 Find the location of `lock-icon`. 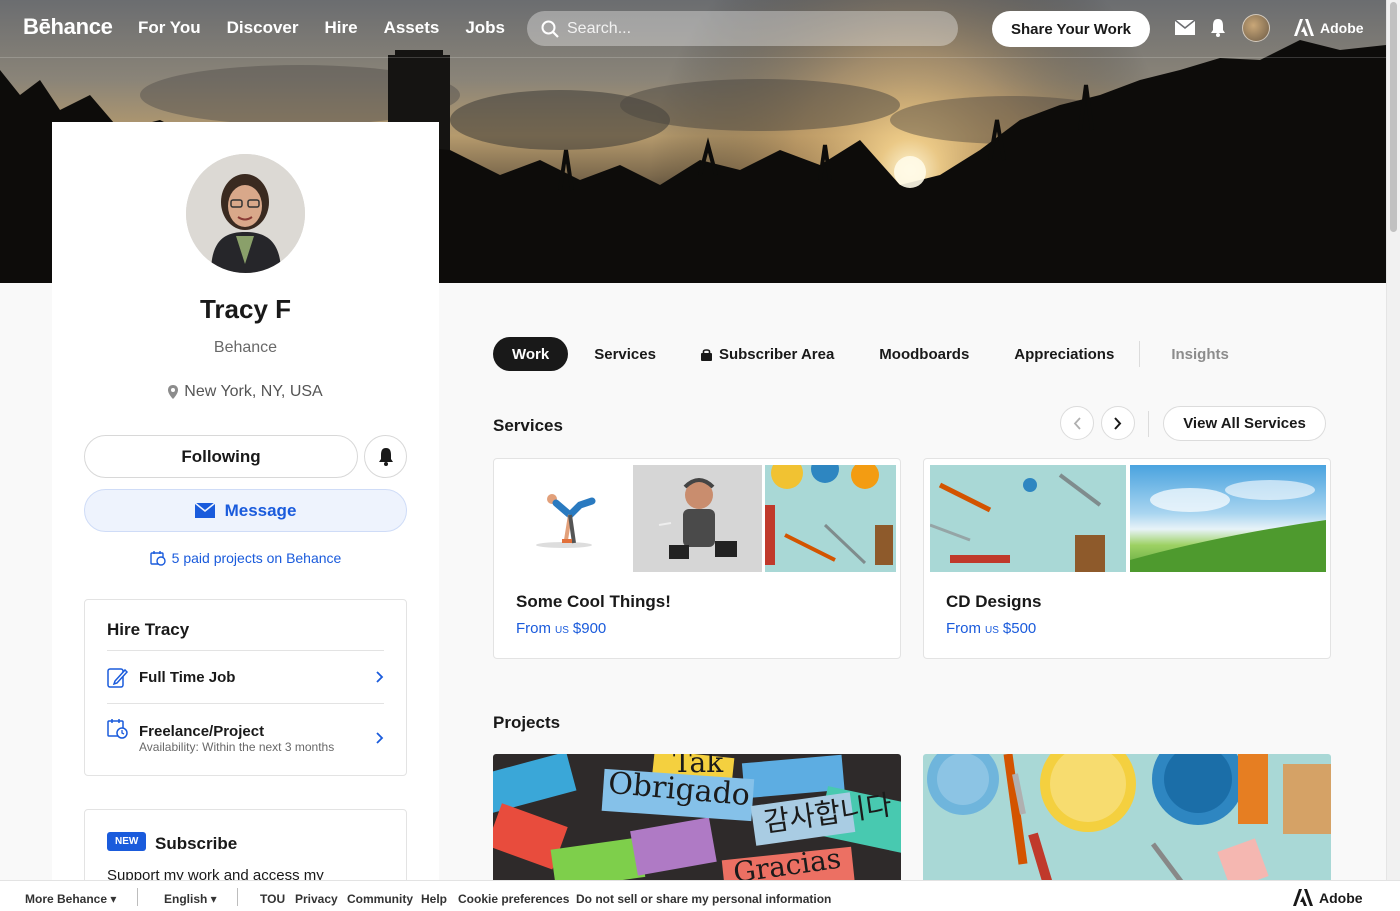

lock-icon is located at coordinates (706, 354).